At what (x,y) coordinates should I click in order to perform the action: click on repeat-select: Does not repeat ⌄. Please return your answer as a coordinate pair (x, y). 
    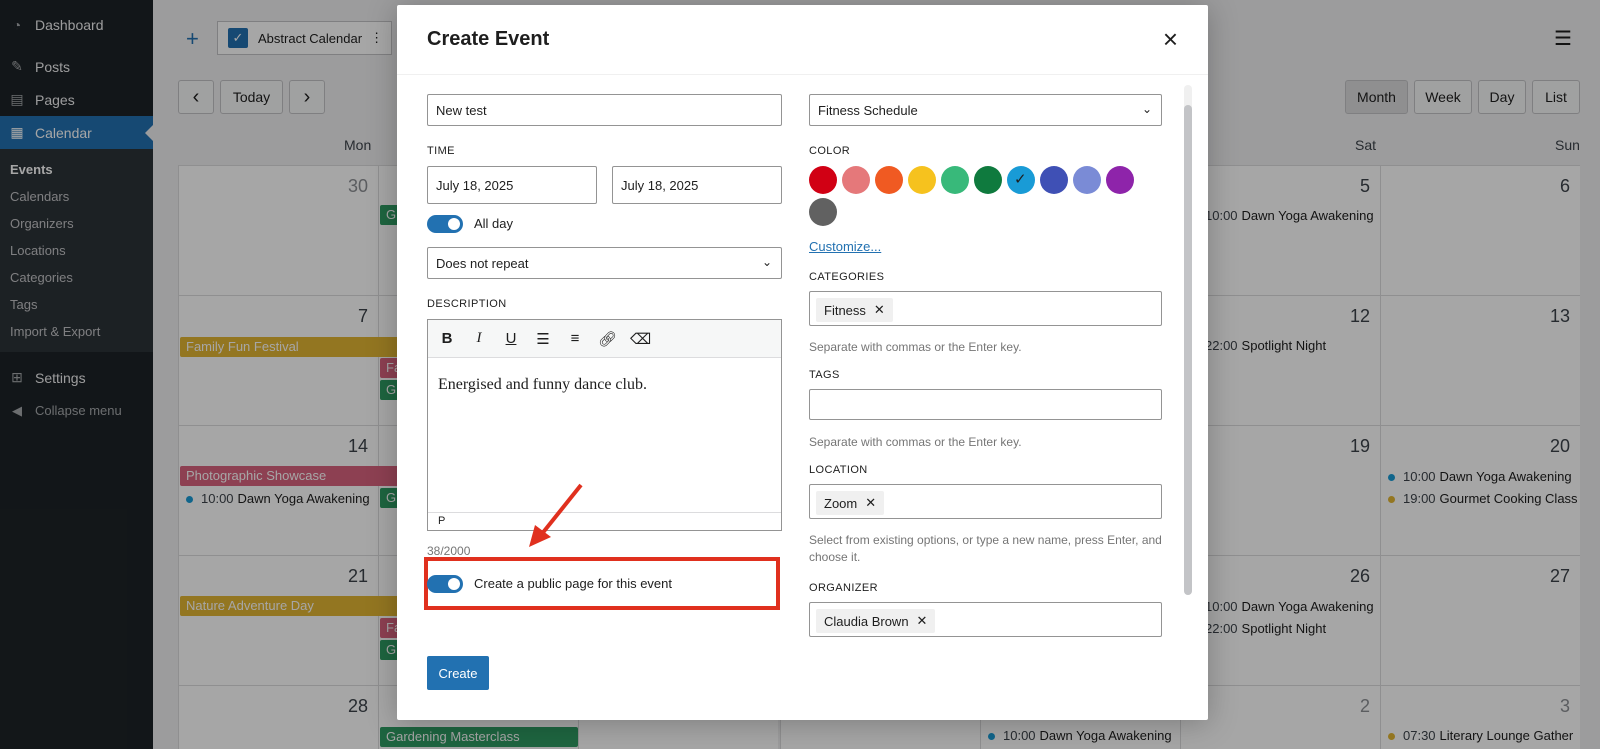
    Looking at the image, I should click on (604, 263).